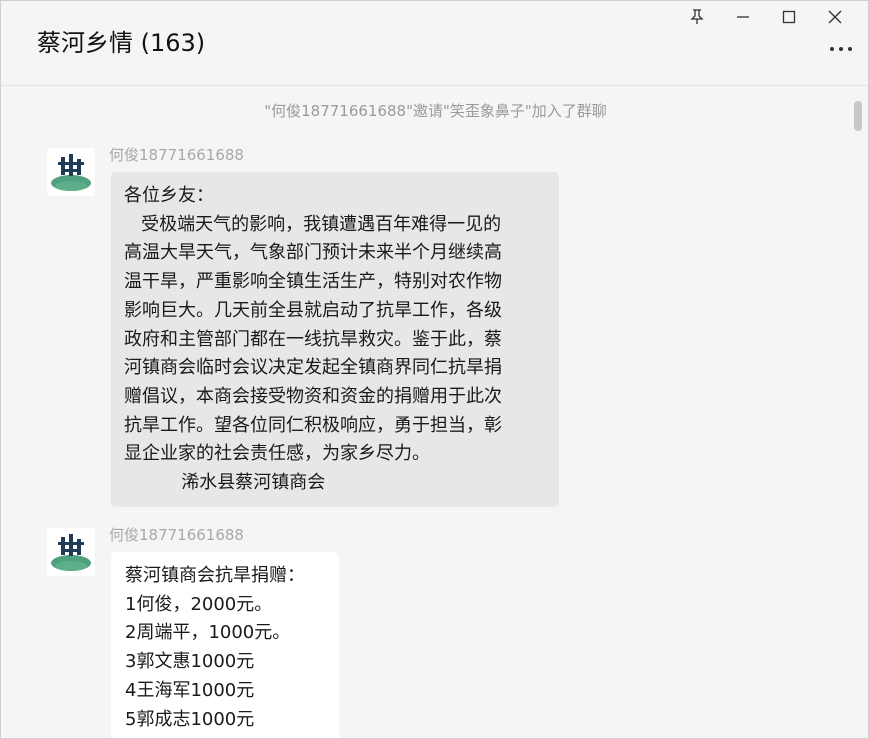 The width and height of the screenshot is (869, 739). Describe the element at coordinates (841, 49) in the screenshot. I see `more-icon` at that location.